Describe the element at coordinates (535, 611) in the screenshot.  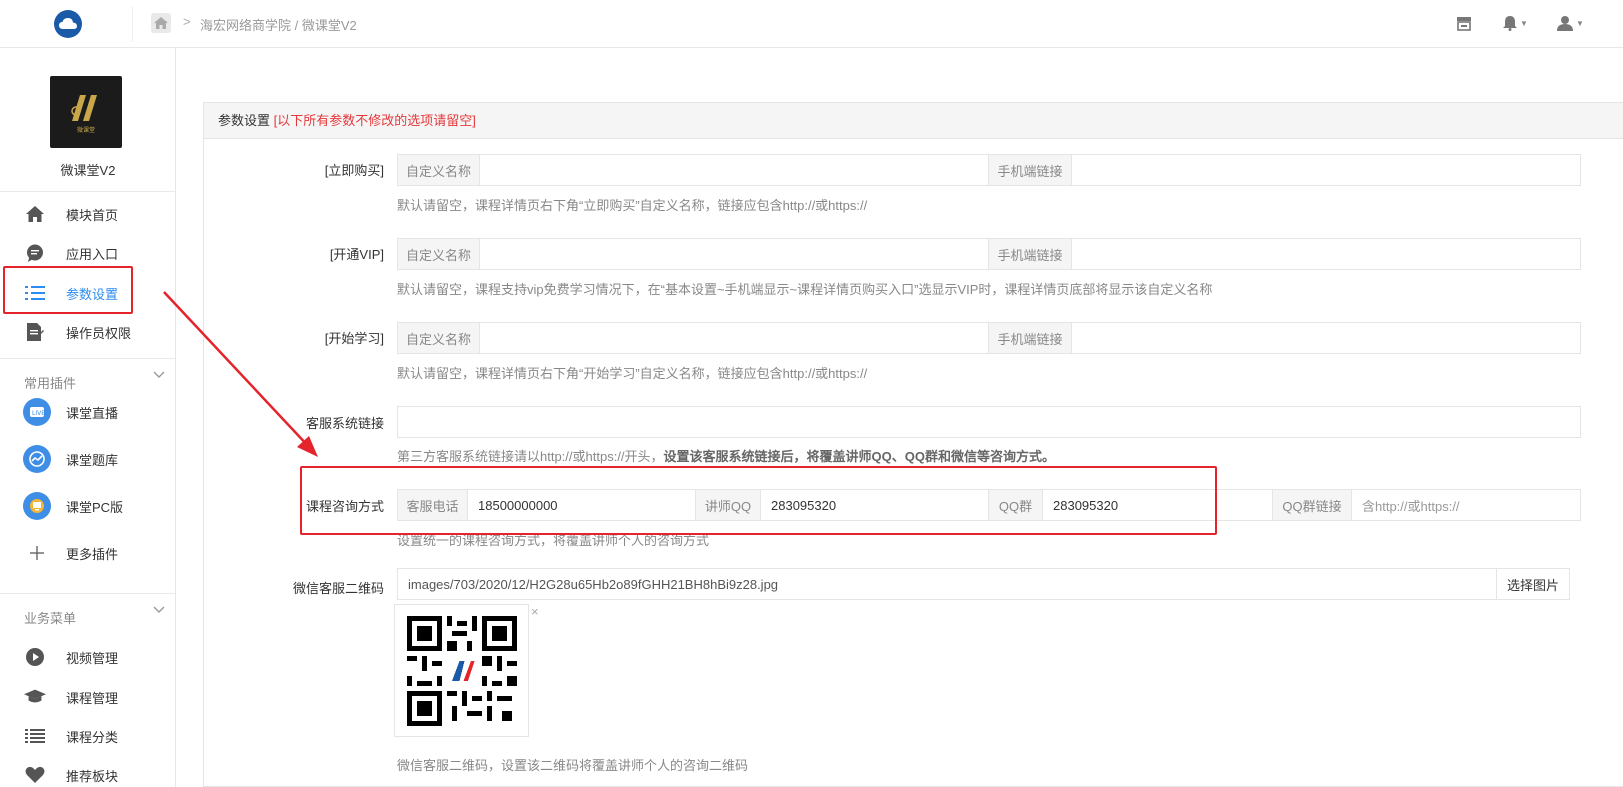
I see `remove-image-icon: ×` at that location.